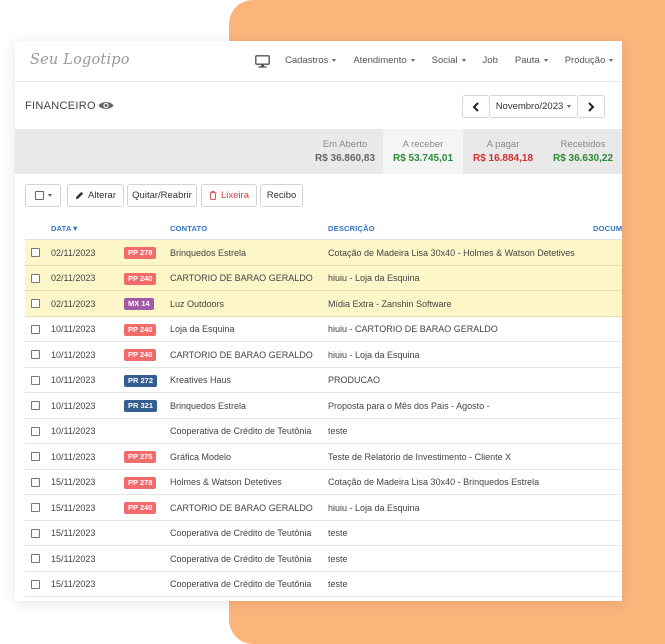 This screenshot has width=665, height=644. What do you see at coordinates (390, 303) in the screenshot?
I see `row-description: Mídia Extra - Zanshin Software` at bounding box center [390, 303].